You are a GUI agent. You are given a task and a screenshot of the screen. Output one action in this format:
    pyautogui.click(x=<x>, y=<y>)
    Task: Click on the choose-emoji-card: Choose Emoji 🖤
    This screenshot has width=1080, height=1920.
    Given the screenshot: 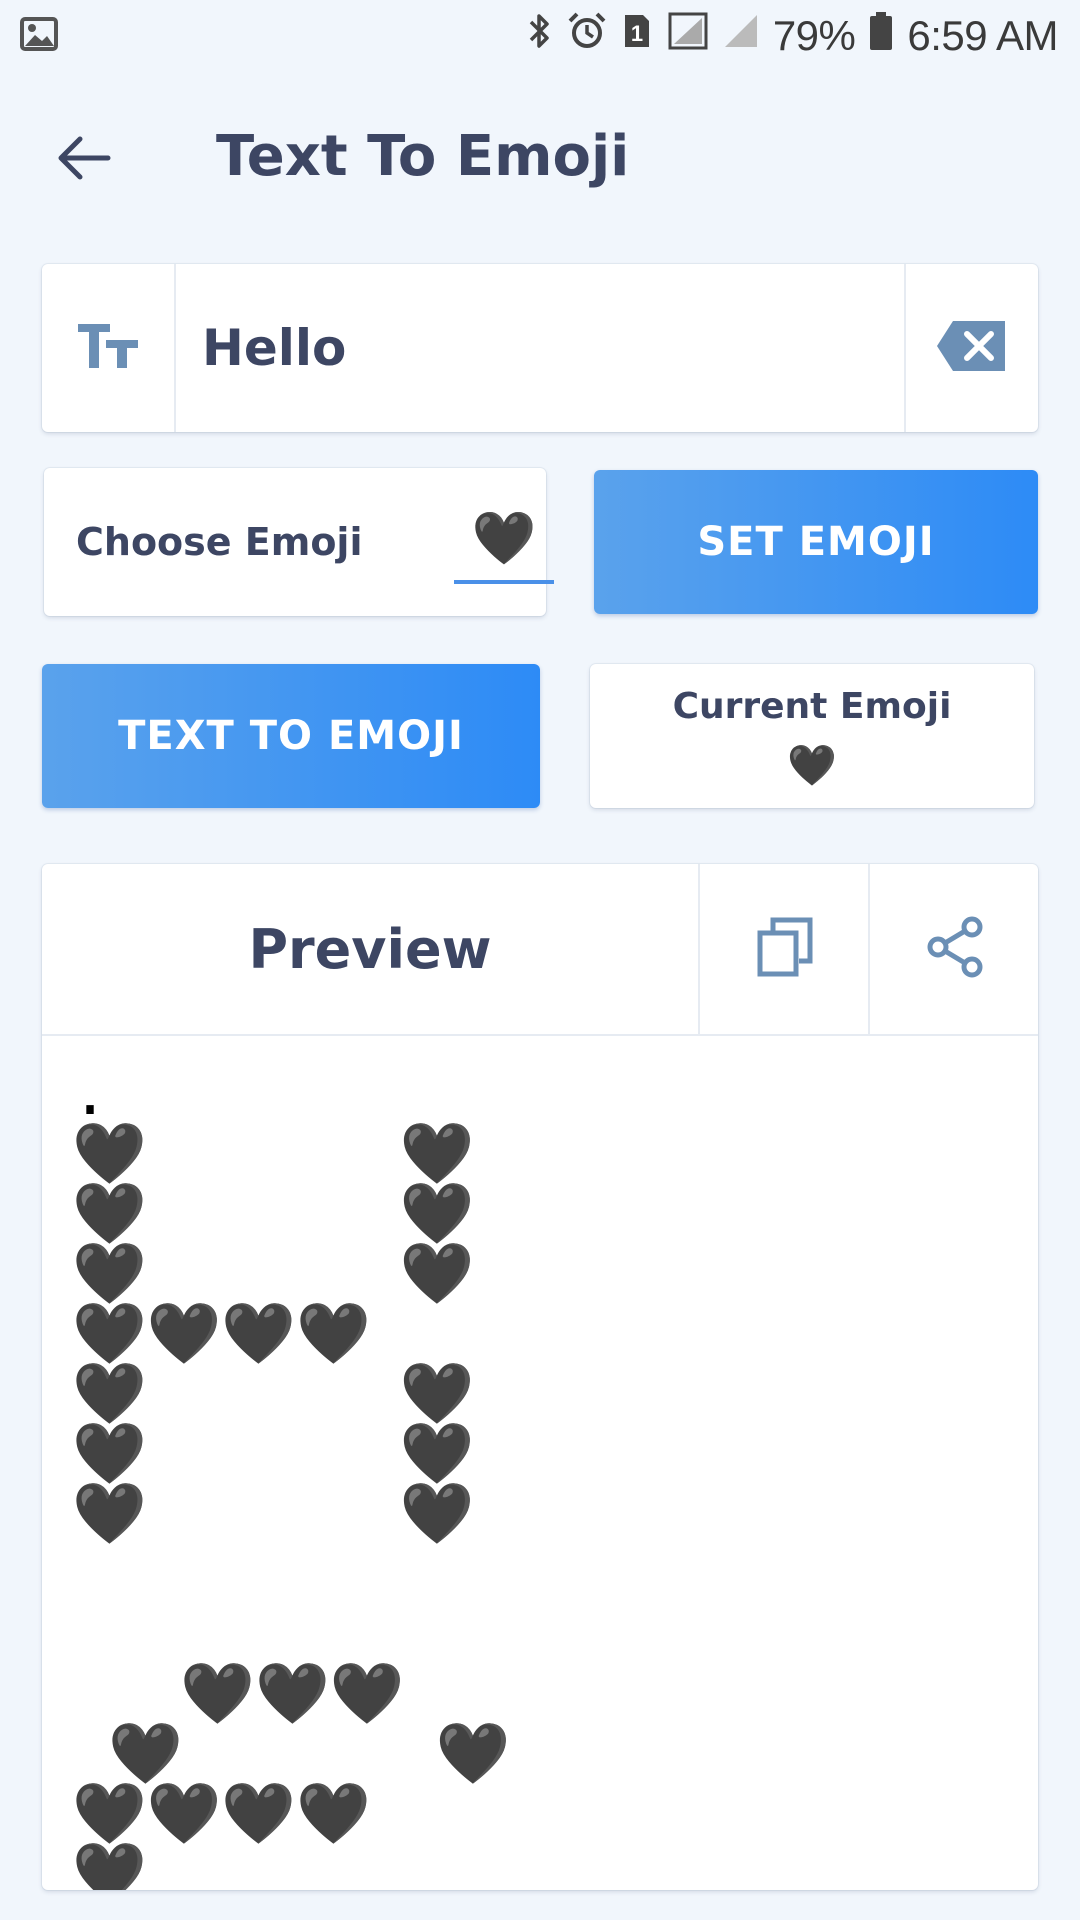 What is the action you would take?
    pyautogui.click(x=299, y=542)
    